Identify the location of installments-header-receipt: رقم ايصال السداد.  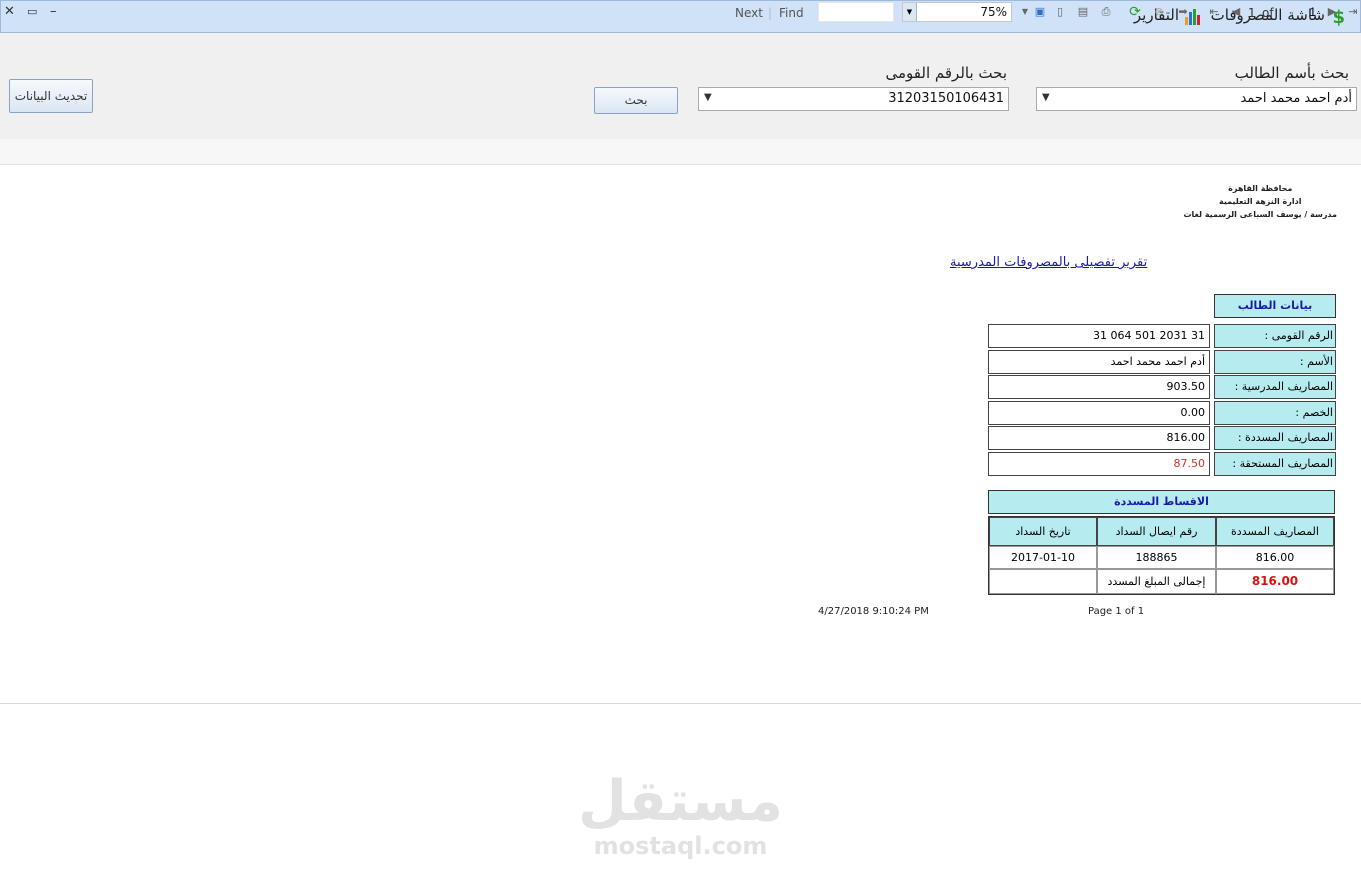
(1156, 531).